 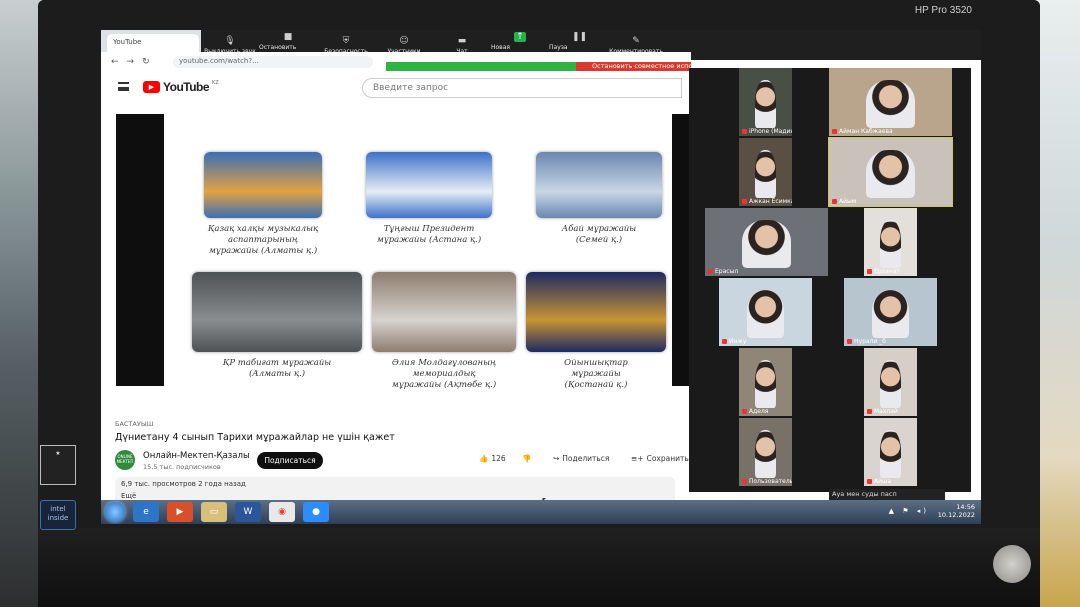 I want to click on participant-tile: Айым, so click(x=890, y=172).